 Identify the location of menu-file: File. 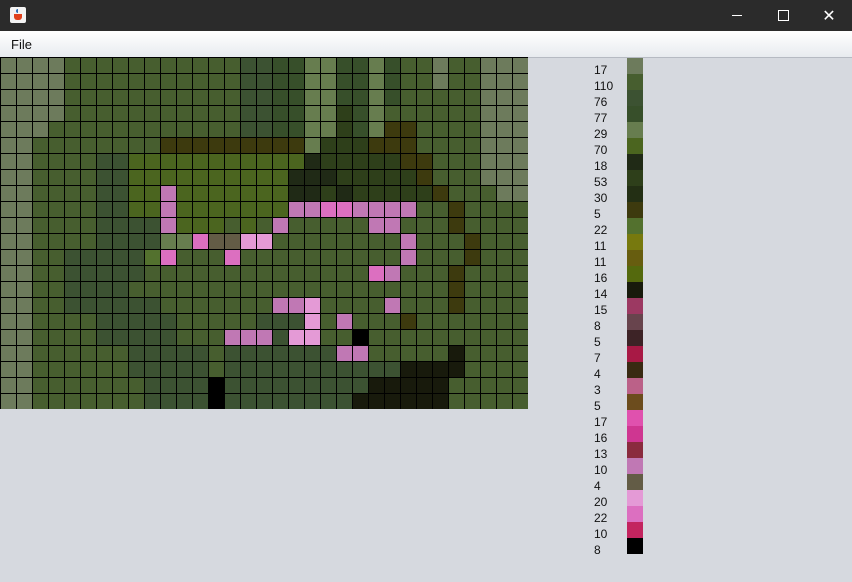
(21, 44).